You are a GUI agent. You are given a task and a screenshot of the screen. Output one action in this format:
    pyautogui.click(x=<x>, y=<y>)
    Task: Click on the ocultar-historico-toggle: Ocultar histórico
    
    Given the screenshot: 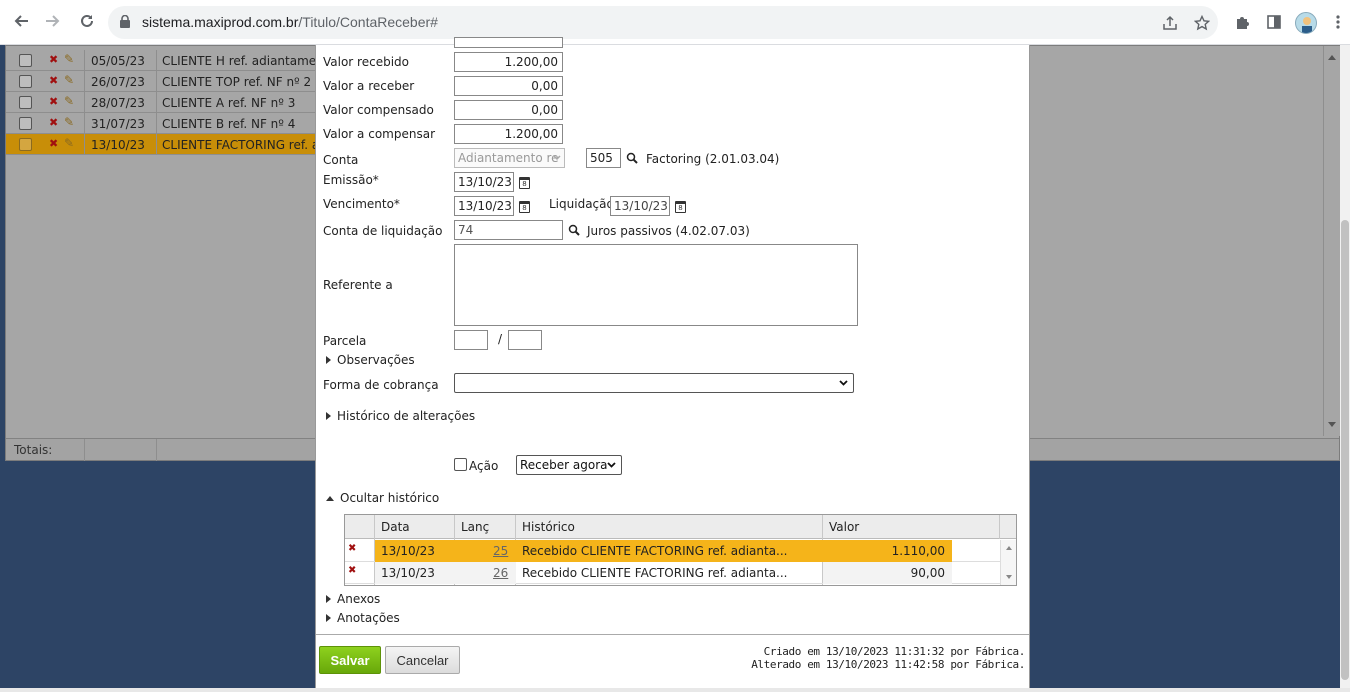 What is the action you would take?
    pyautogui.click(x=382, y=498)
    